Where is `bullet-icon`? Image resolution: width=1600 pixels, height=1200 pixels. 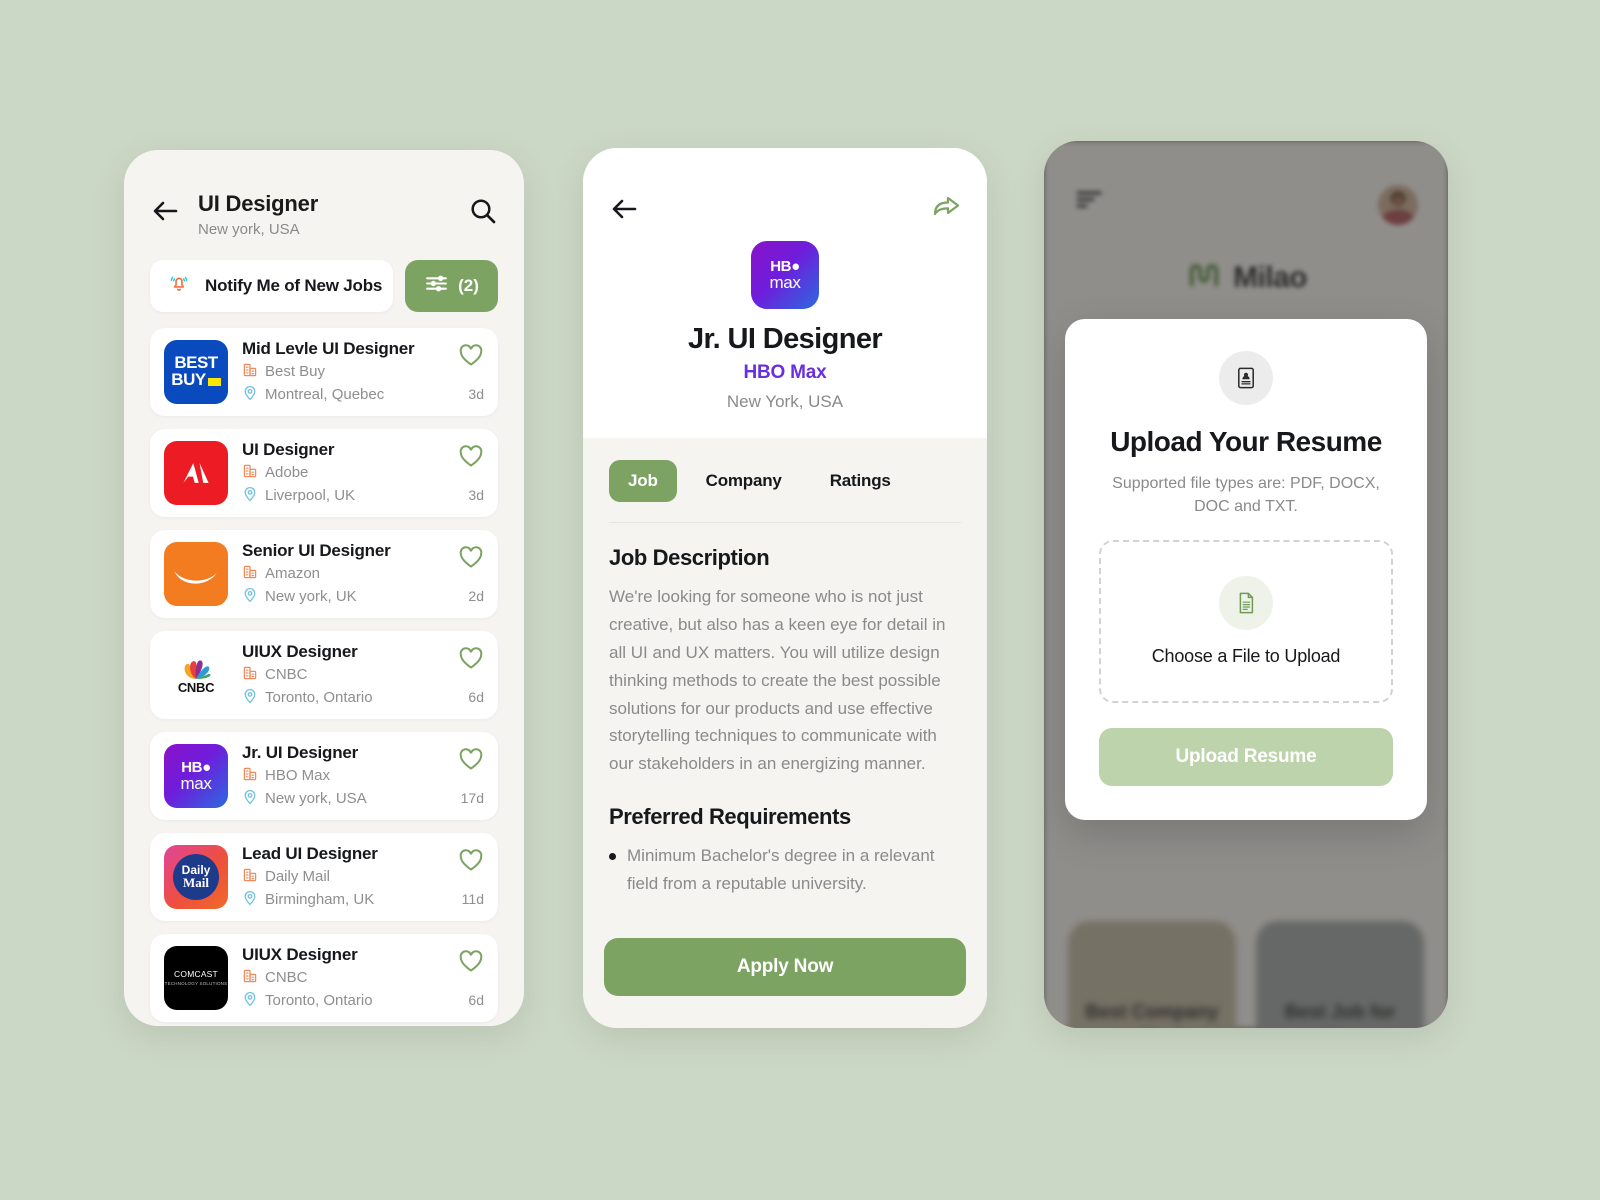
bullet-icon is located at coordinates (612, 857).